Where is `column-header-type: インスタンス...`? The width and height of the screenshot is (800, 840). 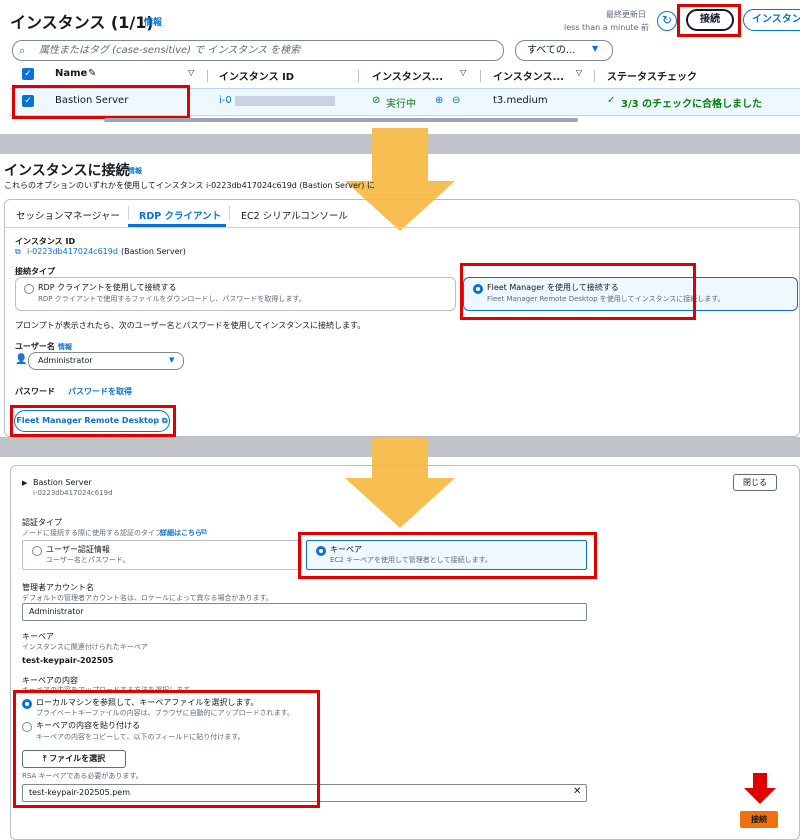
column-header-type: インスタンス... is located at coordinates (528, 75).